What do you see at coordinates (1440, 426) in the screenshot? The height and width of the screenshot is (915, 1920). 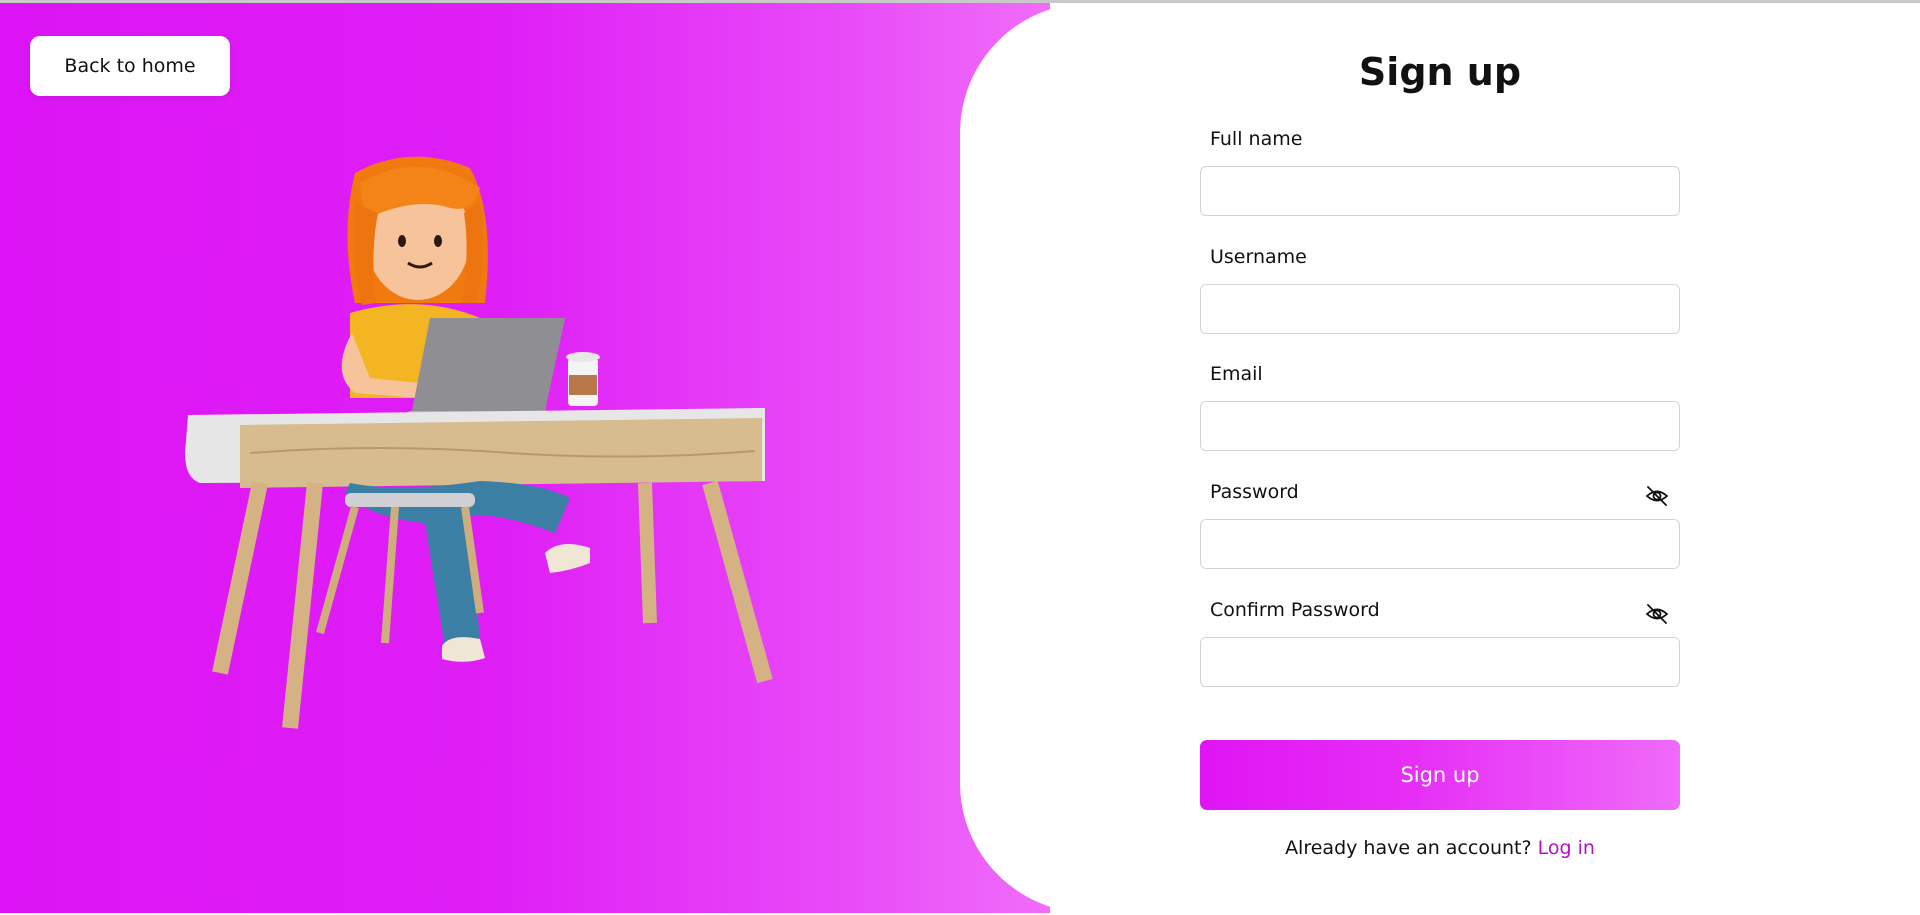 I see `email-input` at bounding box center [1440, 426].